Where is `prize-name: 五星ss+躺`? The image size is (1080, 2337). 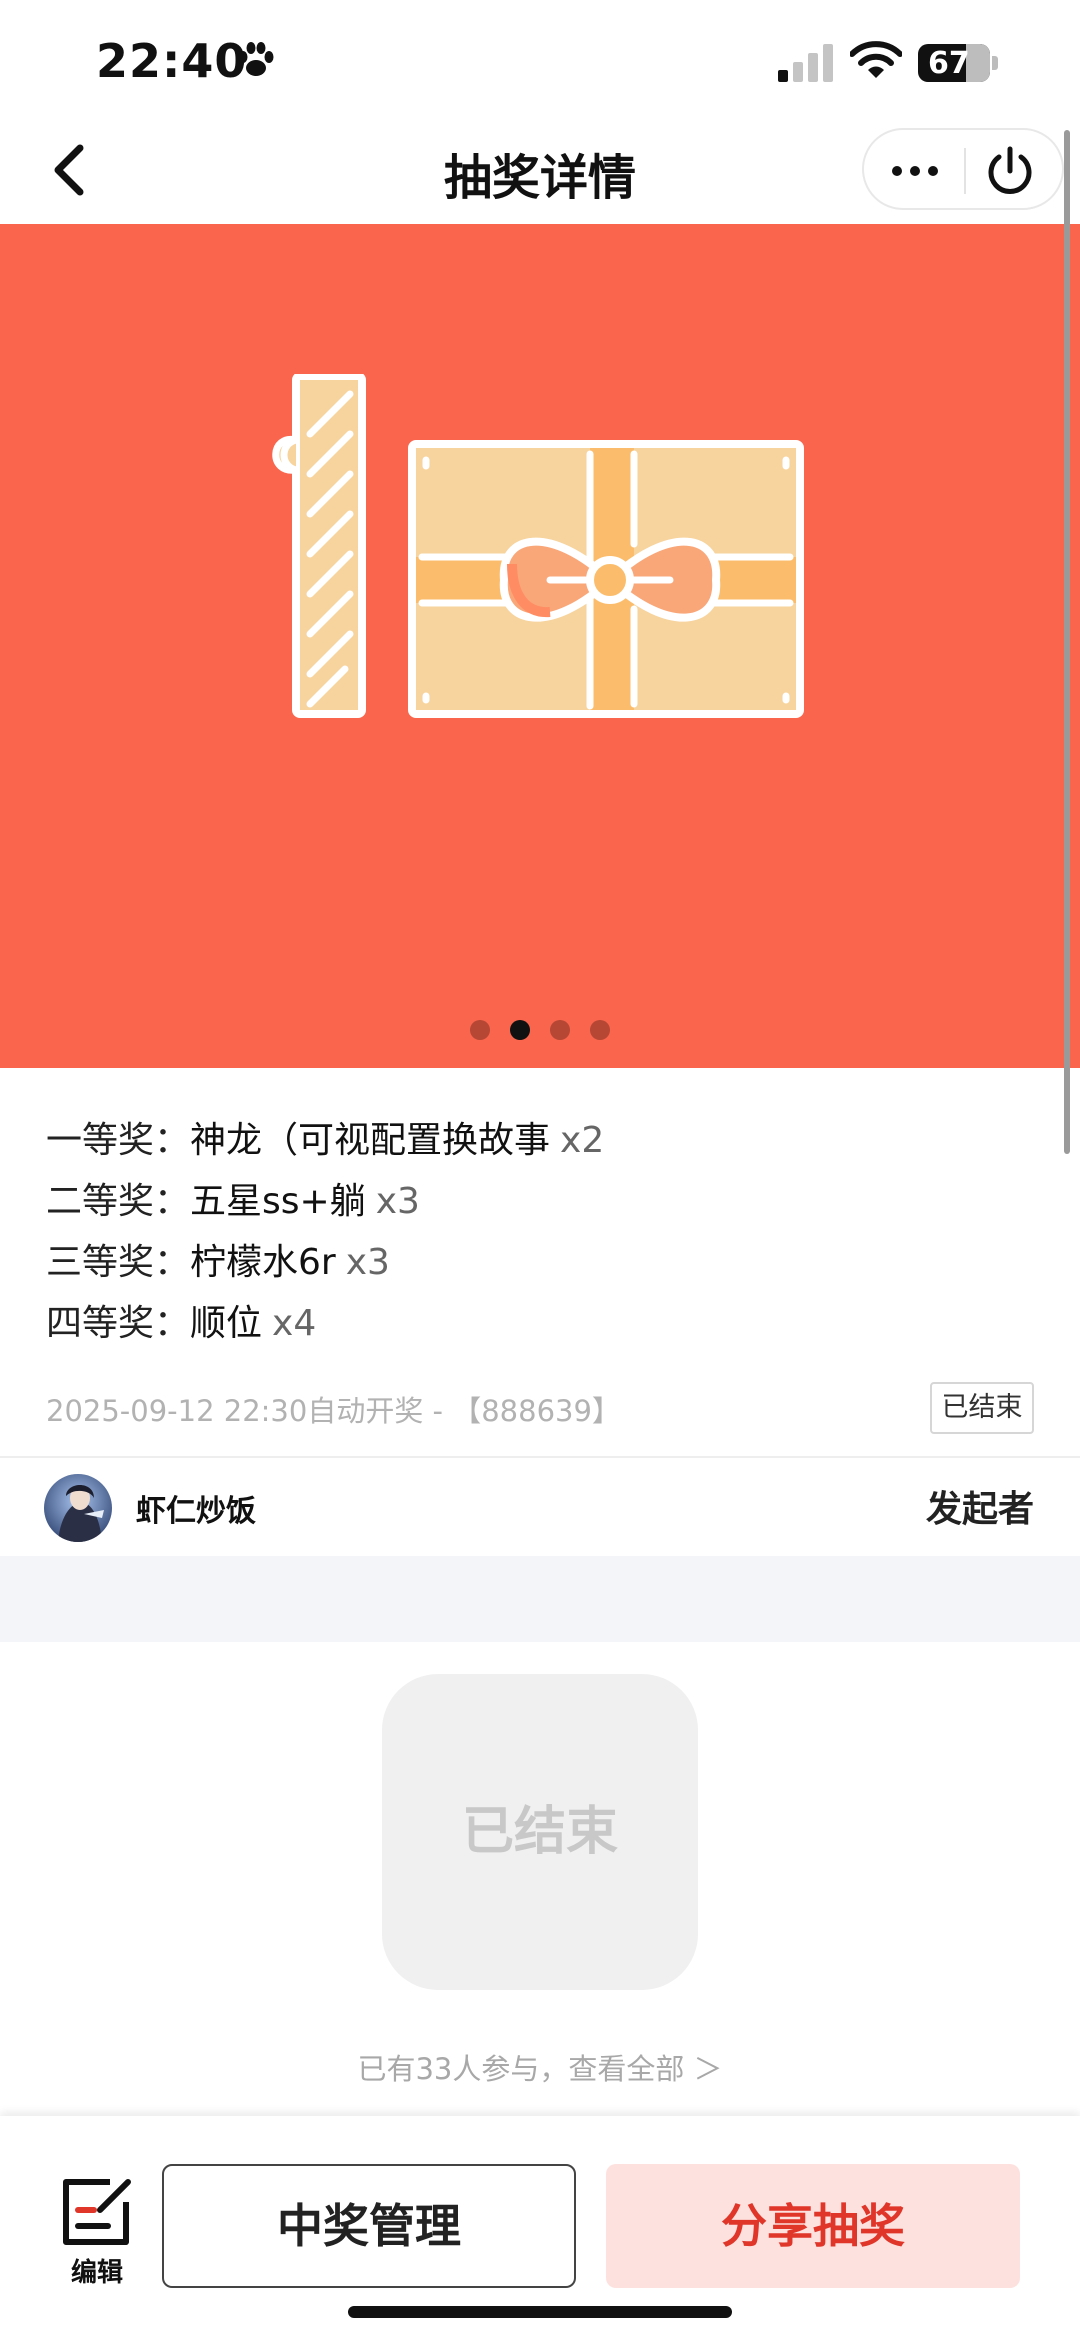 prize-name: 五星ss+躺 is located at coordinates (278, 1201).